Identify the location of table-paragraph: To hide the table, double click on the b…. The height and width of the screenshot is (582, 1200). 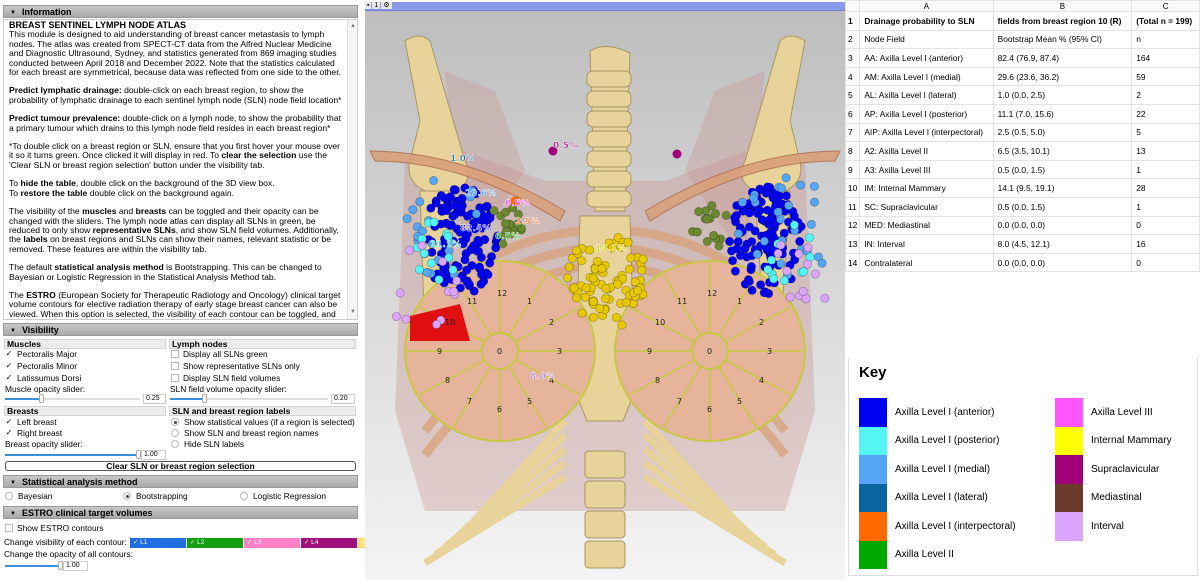
(177, 188).